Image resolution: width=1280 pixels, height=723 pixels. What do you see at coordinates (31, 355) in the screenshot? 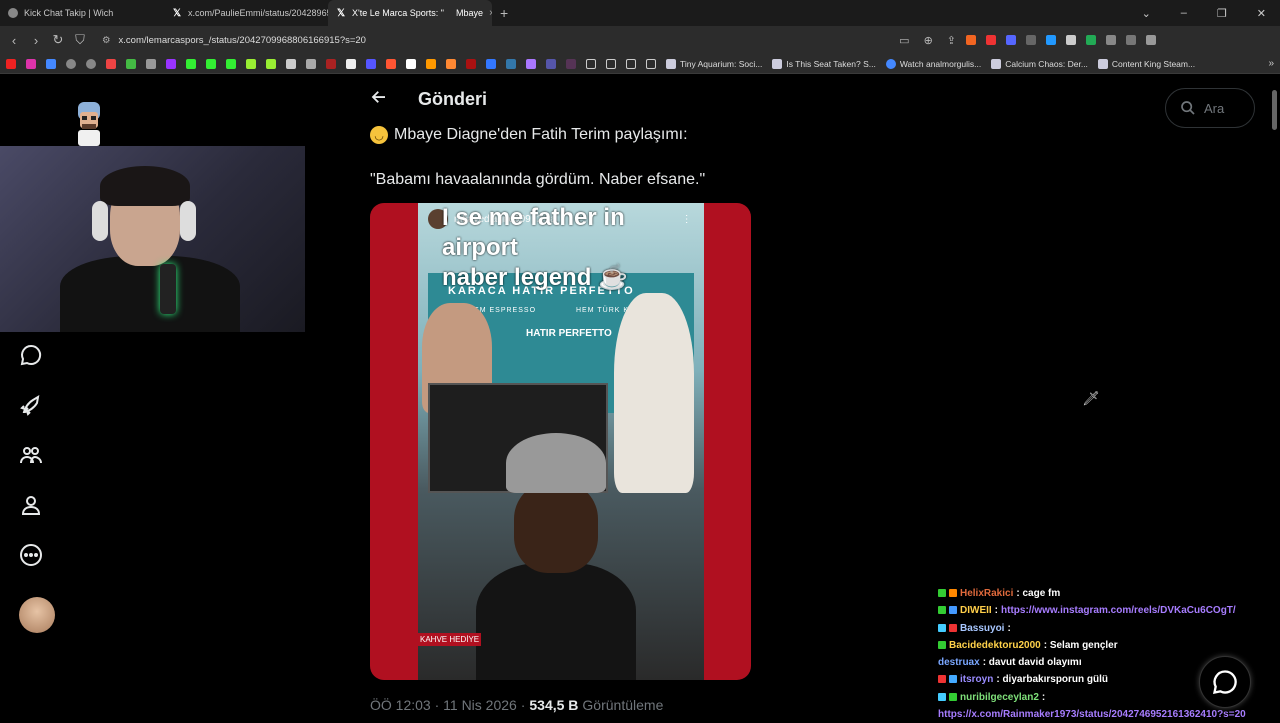
I see `messages-icon` at bounding box center [31, 355].